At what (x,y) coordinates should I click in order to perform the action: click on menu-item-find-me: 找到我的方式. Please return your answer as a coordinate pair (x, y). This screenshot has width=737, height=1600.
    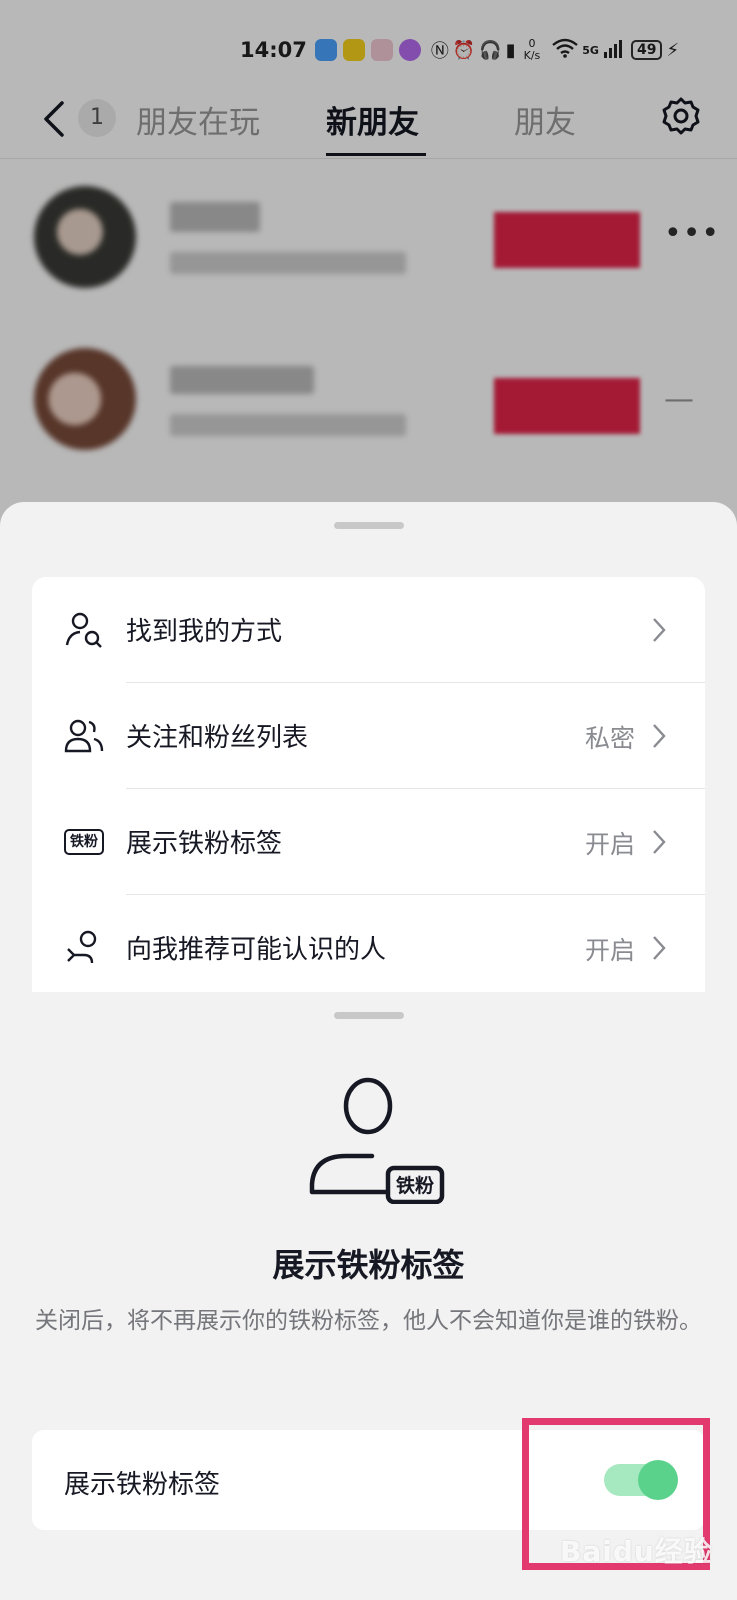
    Looking at the image, I should click on (368, 630).